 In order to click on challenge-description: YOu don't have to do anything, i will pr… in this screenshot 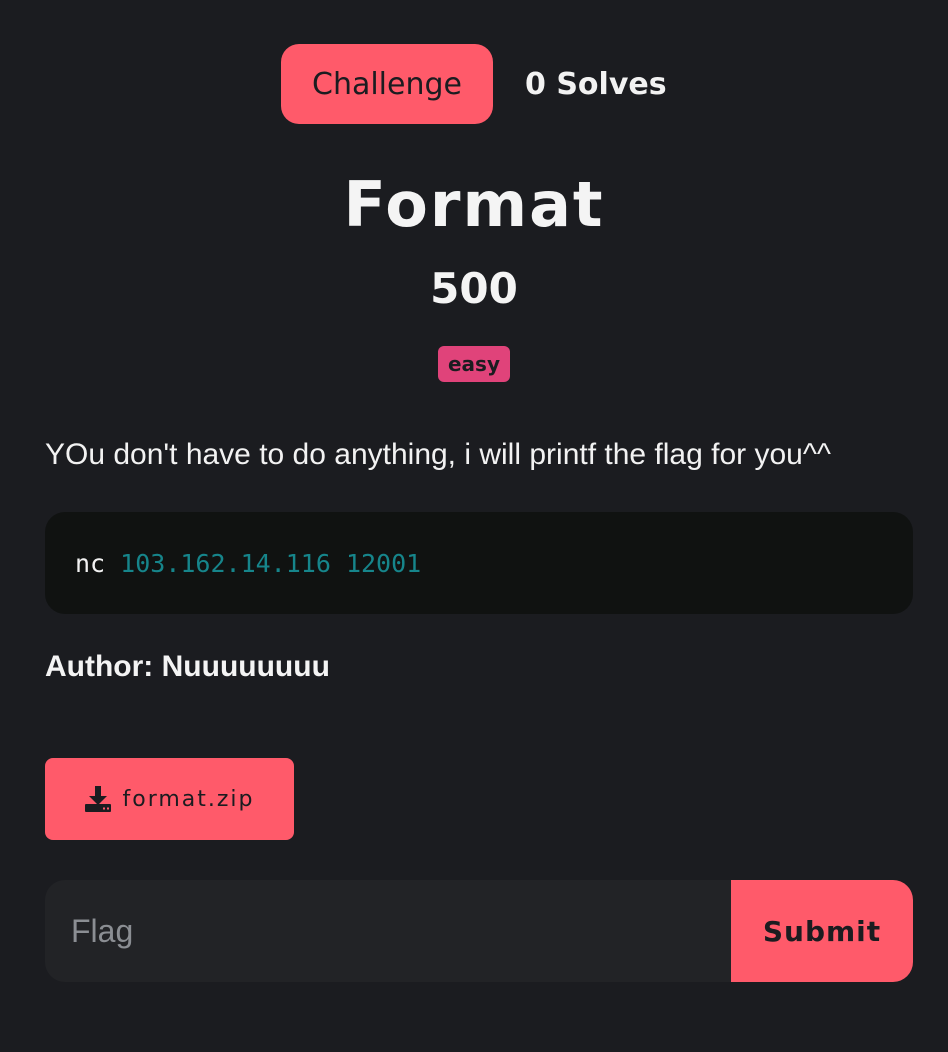, I will do `click(438, 454)`.